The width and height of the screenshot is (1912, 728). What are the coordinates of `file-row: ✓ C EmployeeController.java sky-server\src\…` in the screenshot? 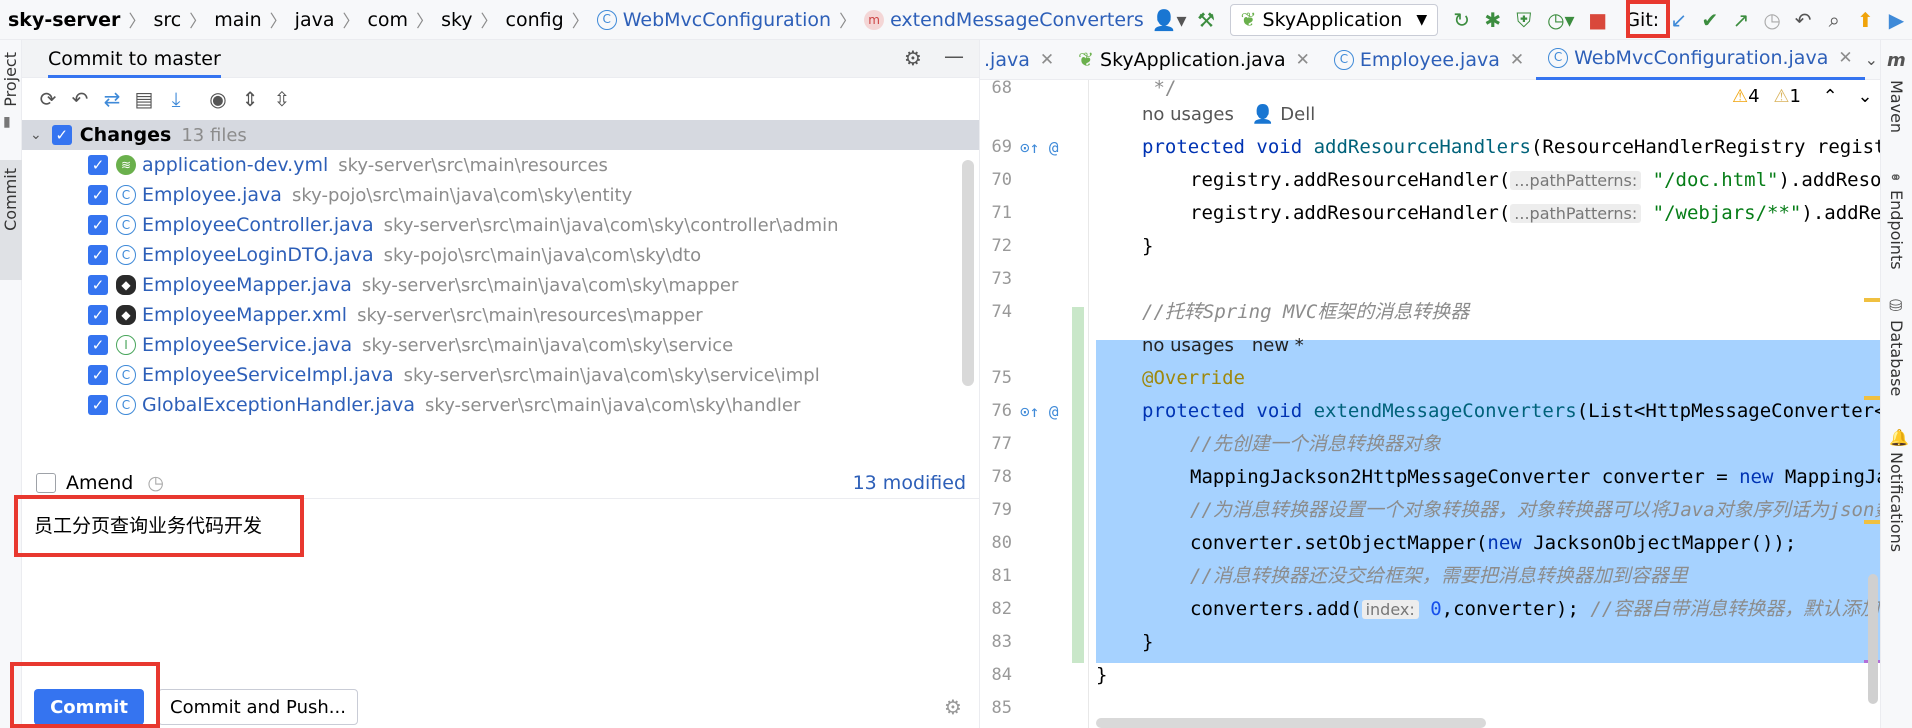 It's located at (500, 225).